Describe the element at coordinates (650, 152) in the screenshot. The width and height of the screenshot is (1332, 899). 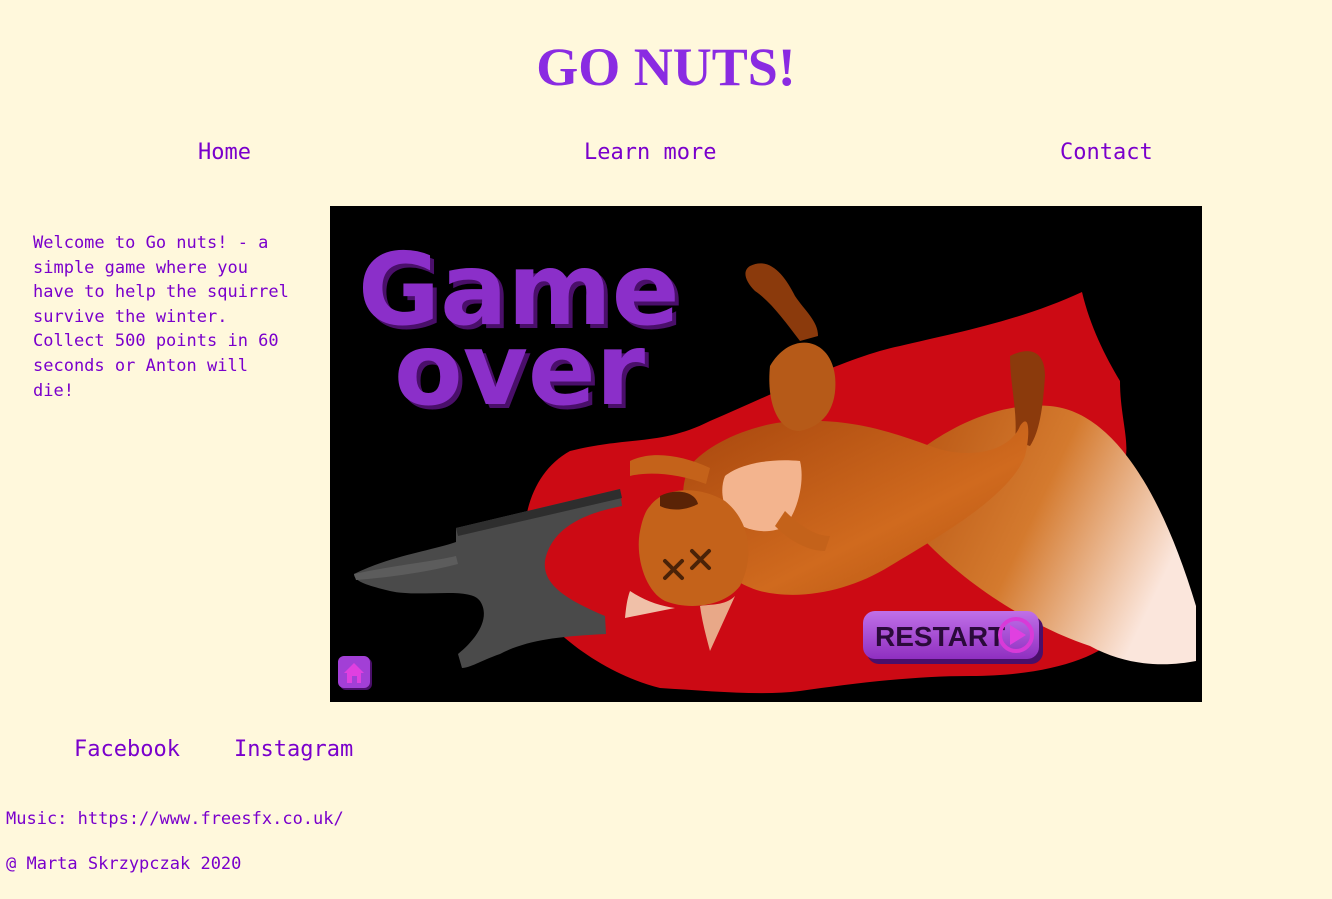
I see `nav-learn-more-link: Learn more` at that location.